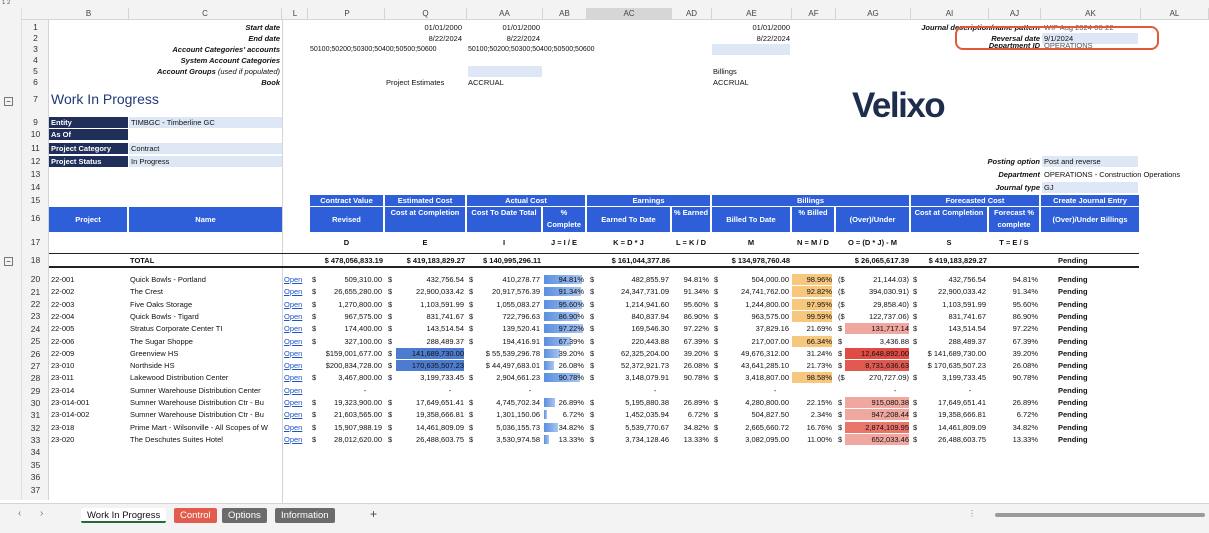 This screenshot has width=1209, height=533. I want to click on row-header: 10, so click(35, 134).